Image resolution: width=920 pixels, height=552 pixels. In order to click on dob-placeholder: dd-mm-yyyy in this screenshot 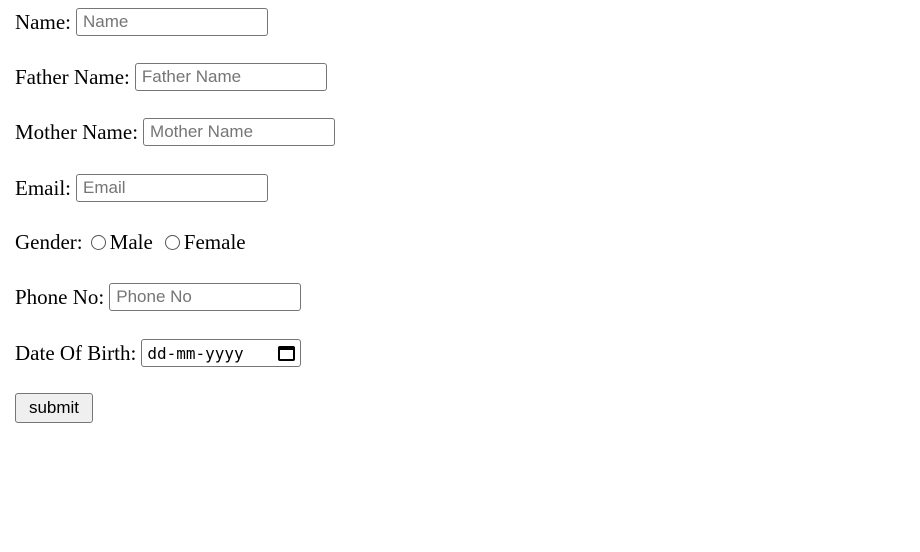, I will do `click(195, 353)`.